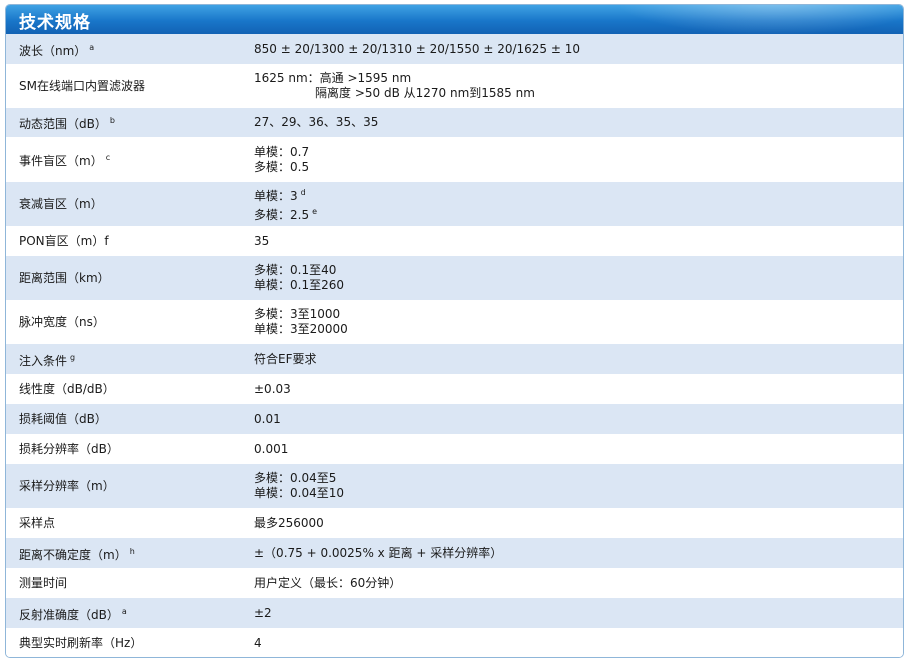 This screenshot has height=661, width=907. What do you see at coordinates (123, 278) in the screenshot?
I see `spec-label: 距离范围（km）` at bounding box center [123, 278].